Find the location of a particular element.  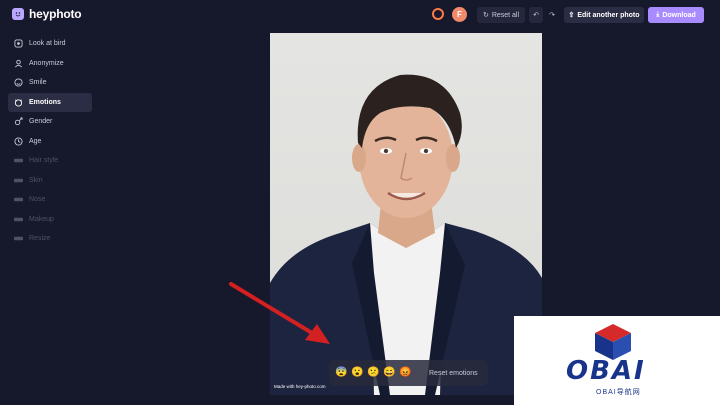

sidebar-item-look-at-bird: Look at bird is located at coordinates (50, 44).